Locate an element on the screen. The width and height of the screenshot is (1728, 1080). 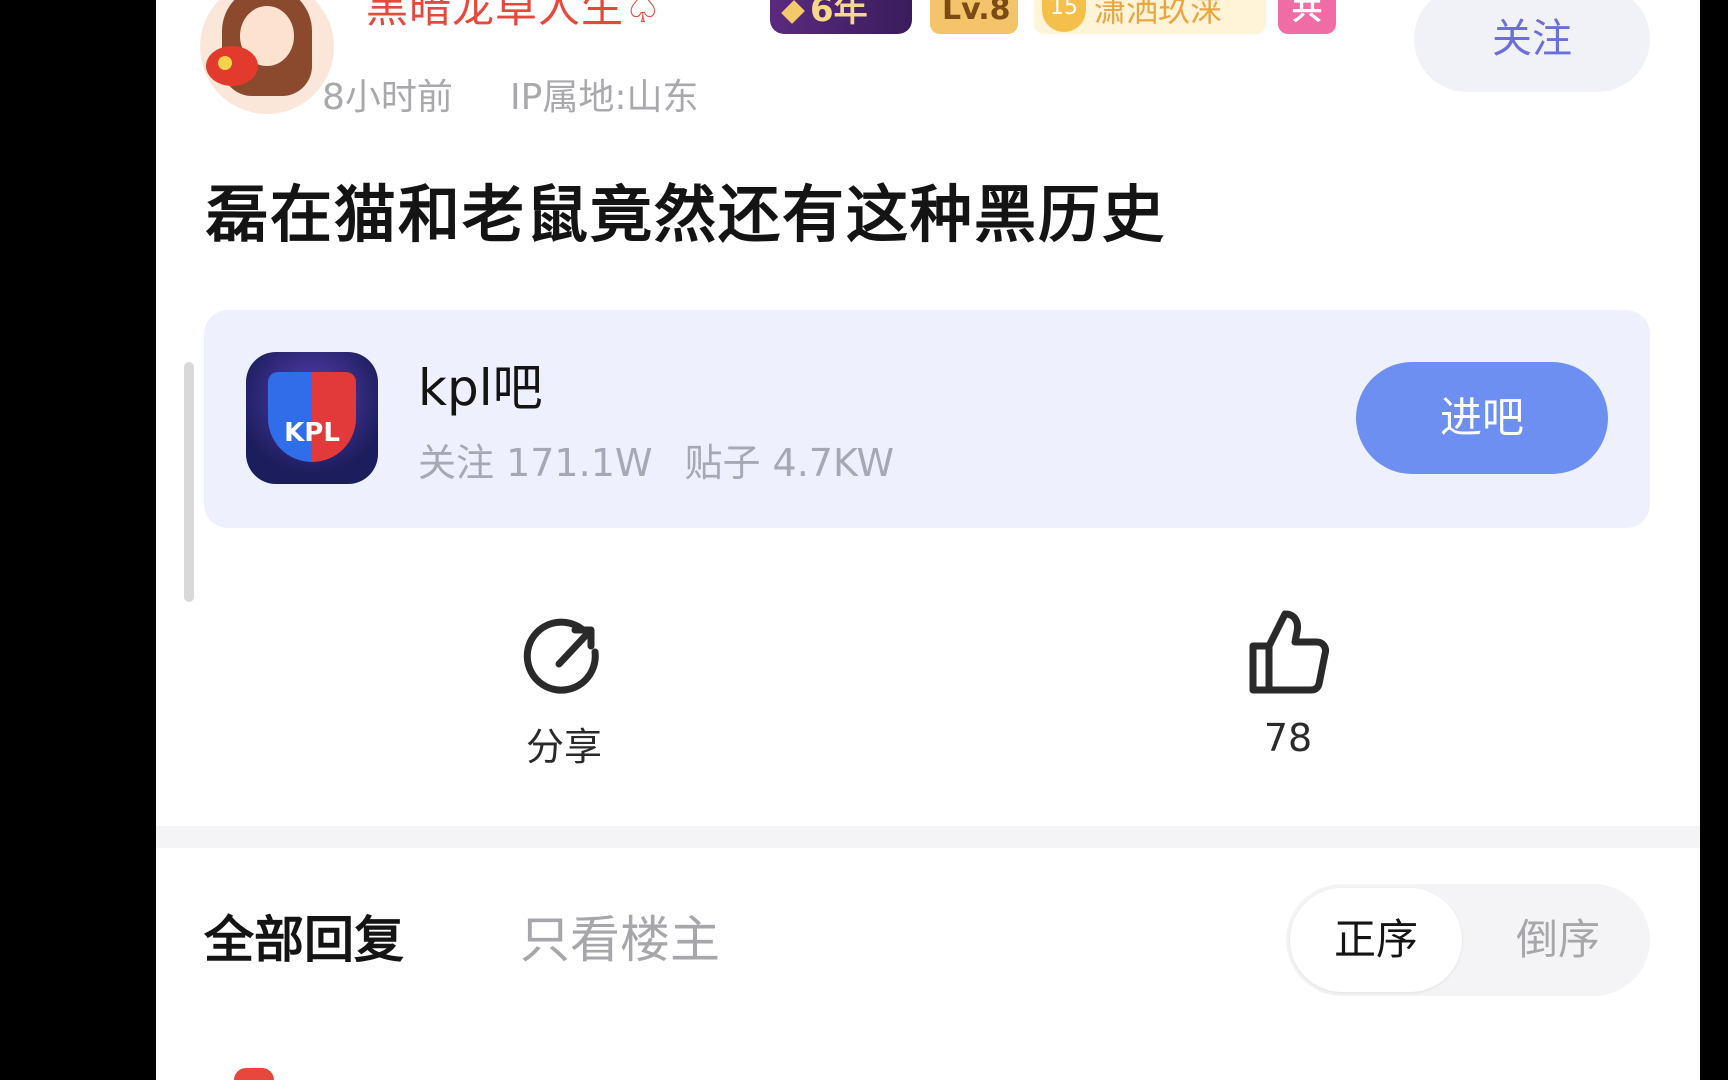
scrollbar is located at coordinates (189, 482).